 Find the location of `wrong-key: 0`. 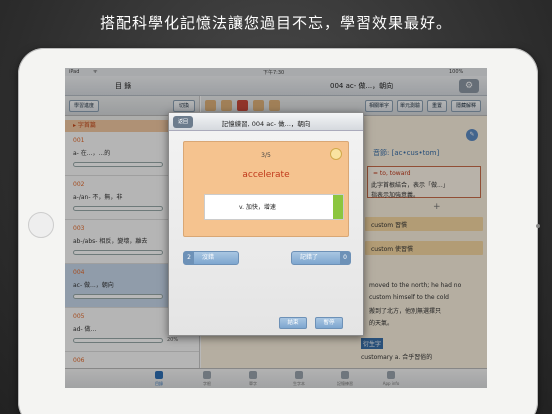

wrong-key: 0 is located at coordinates (345, 258).